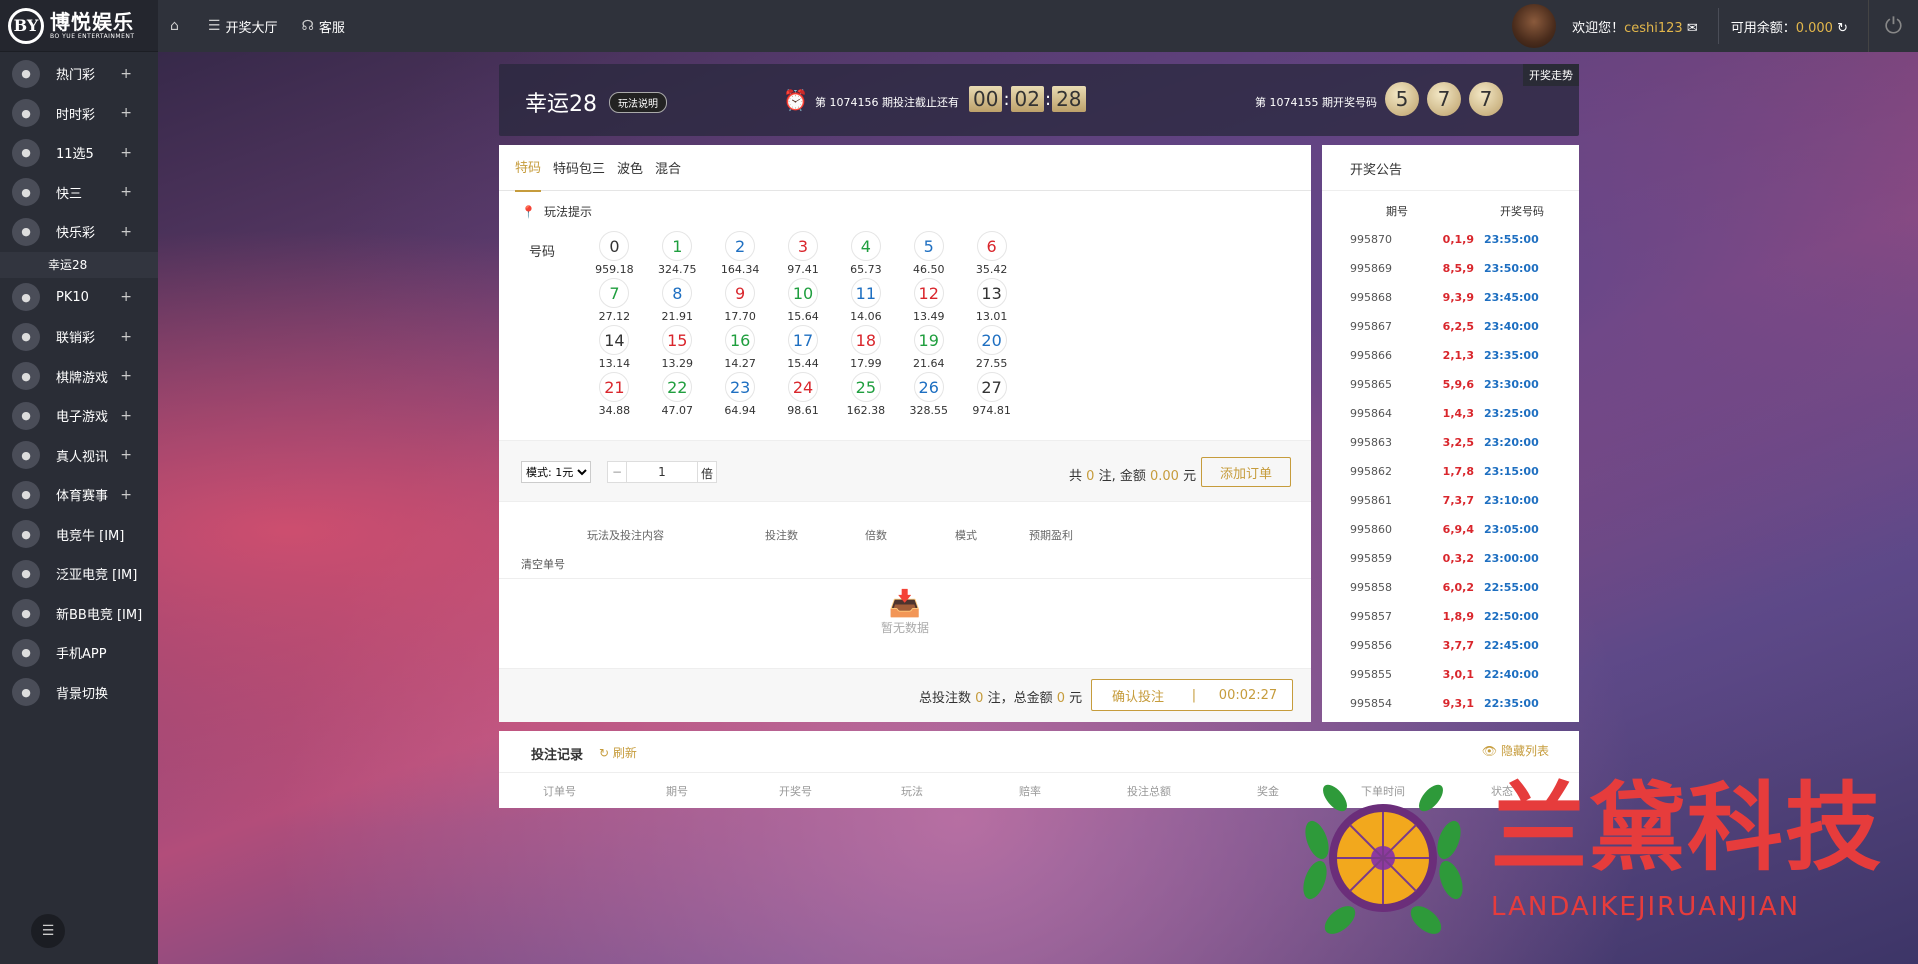 The image size is (1918, 964). I want to click on collapse-menu-icon: ☰, so click(48, 931).